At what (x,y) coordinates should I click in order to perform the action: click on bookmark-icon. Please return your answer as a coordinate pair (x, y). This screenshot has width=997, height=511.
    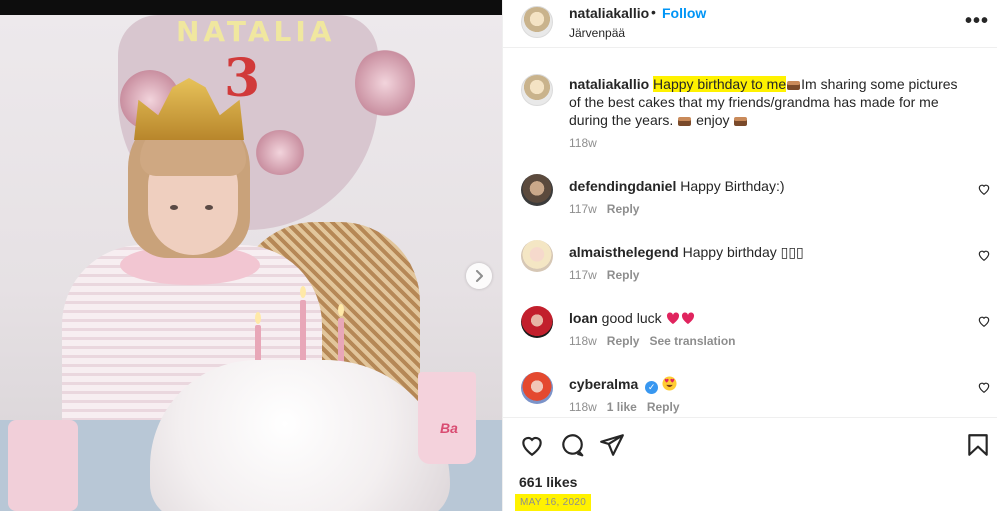
    Looking at the image, I should click on (978, 445).